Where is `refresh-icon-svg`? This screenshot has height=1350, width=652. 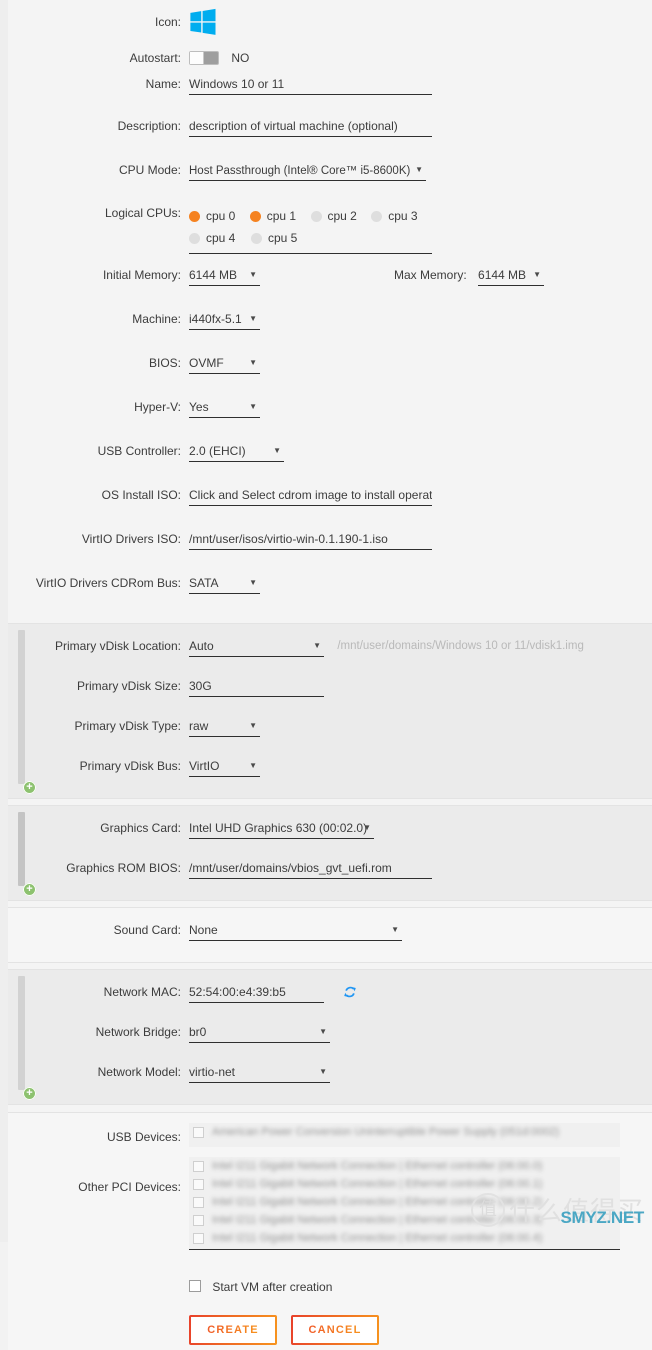
refresh-icon-svg is located at coordinates (350, 992).